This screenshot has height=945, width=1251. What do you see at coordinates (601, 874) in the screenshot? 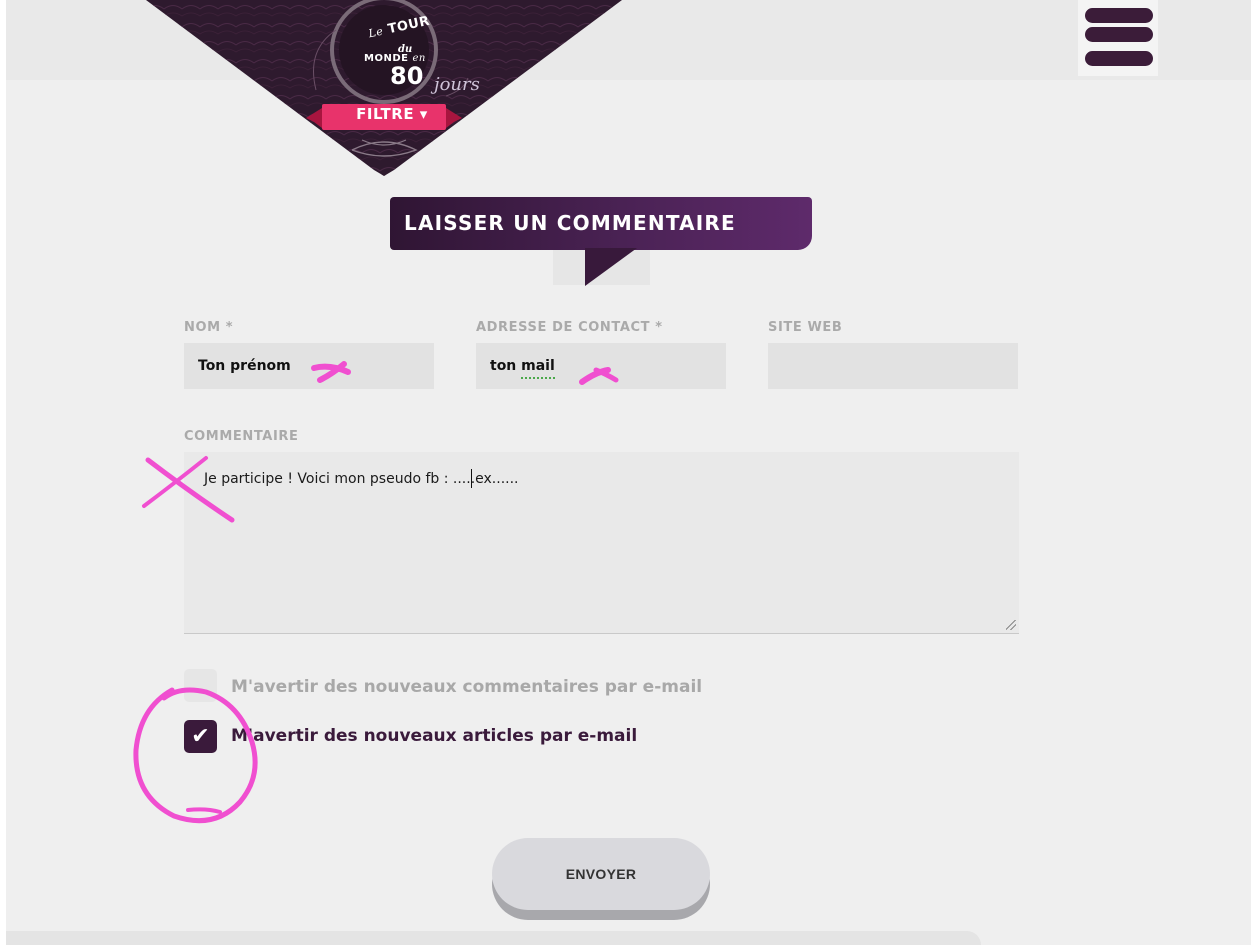
I see `submit-button: ENVOYER` at bounding box center [601, 874].